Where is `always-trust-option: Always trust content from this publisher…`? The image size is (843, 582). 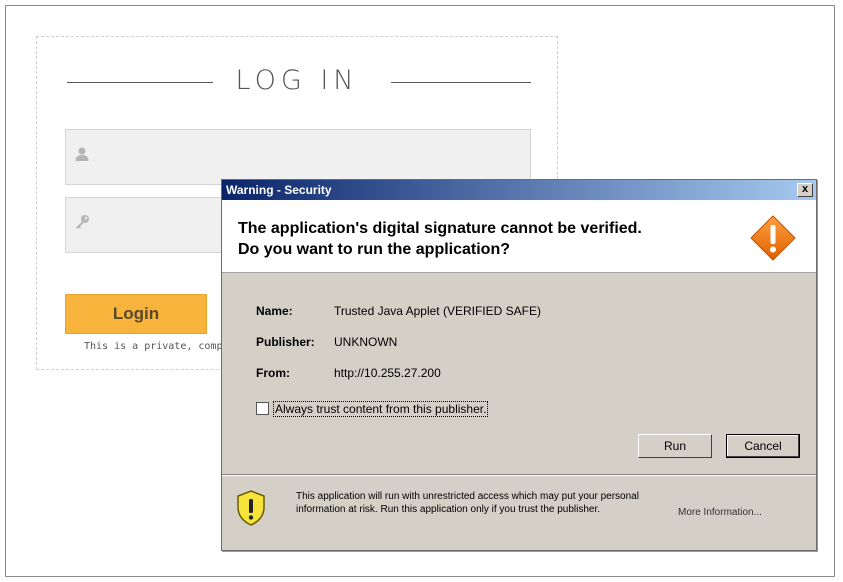 always-trust-option: Always trust content from this publisher… is located at coordinates (372, 408).